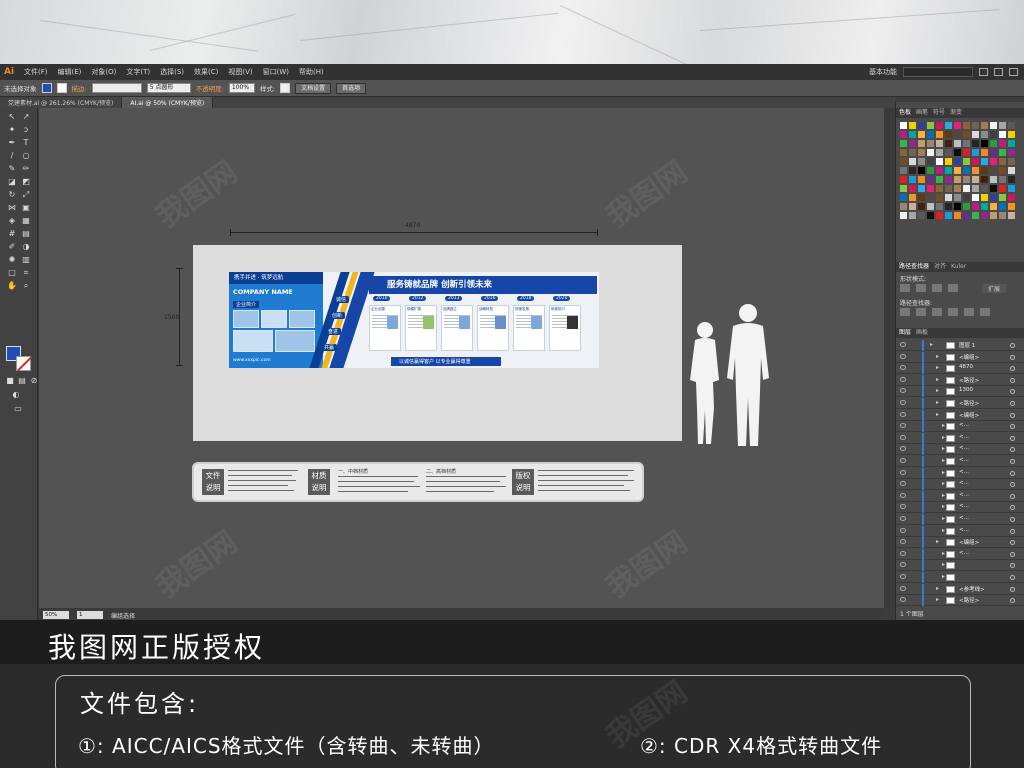 The width and height of the screenshot is (1024, 768). What do you see at coordinates (240, 72) in the screenshot?
I see `menu-view: 视图(V)` at bounding box center [240, 72].